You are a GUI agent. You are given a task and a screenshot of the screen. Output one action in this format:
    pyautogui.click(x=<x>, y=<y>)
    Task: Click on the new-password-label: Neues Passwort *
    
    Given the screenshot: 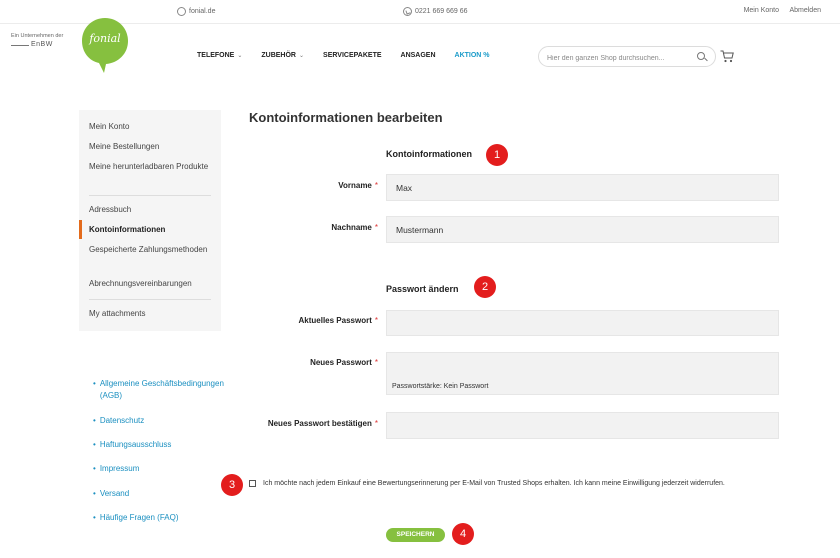 What is the action you would take?
    pyautogui.click(x=324, y=362)
    